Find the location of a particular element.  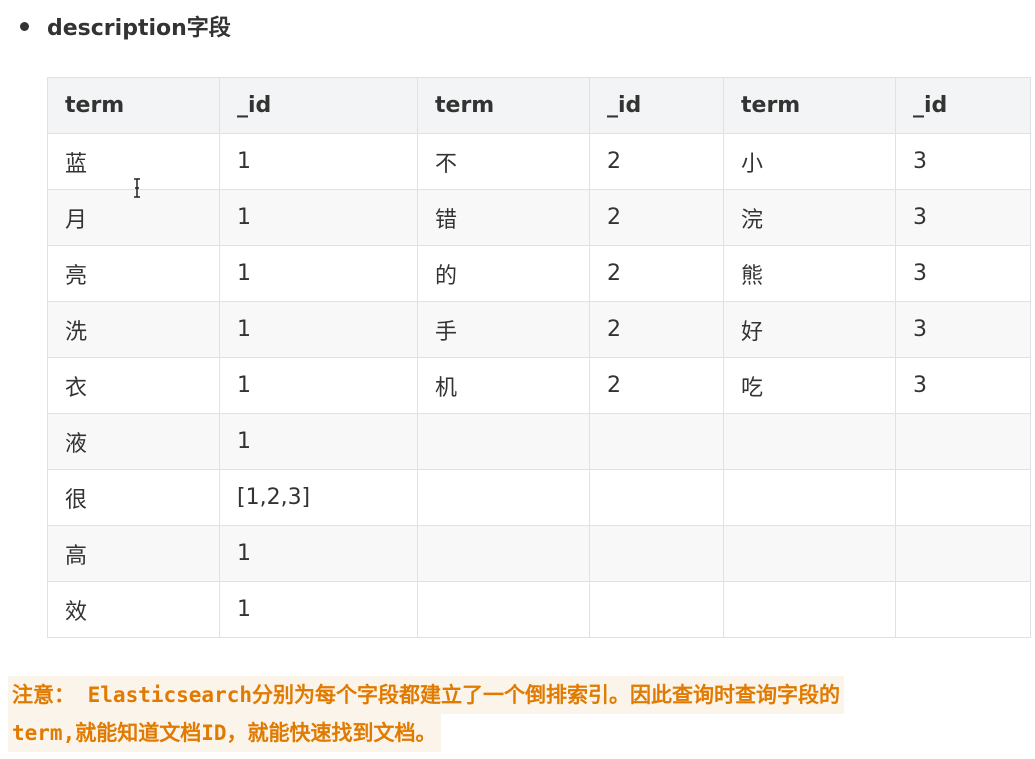

table-row: 效1 is located at coordinates (539, 609).